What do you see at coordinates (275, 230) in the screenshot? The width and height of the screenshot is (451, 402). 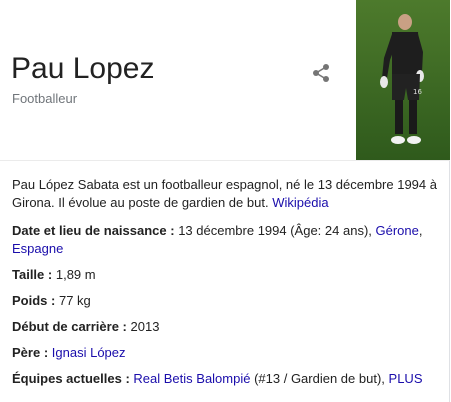 I see `fact-birth-value: 13 décembre 1994 (Âge: 24 ans),` at bounding box center [275, 230].